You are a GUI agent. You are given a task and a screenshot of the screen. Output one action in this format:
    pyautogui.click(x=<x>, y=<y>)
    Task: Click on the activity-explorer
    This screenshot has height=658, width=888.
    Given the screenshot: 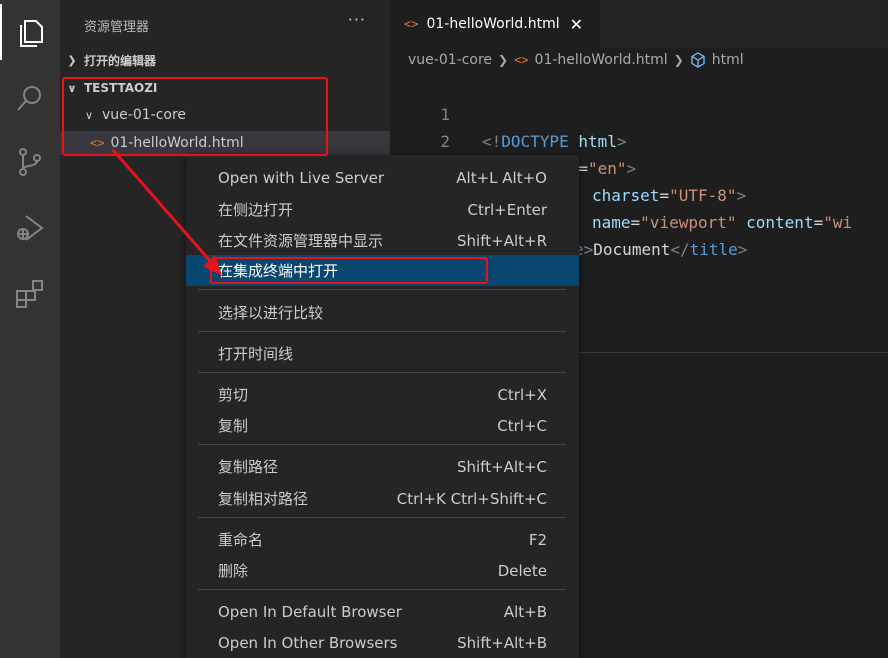 What is the action you would take?
    pyautogui.click(x=30, y=32)
    